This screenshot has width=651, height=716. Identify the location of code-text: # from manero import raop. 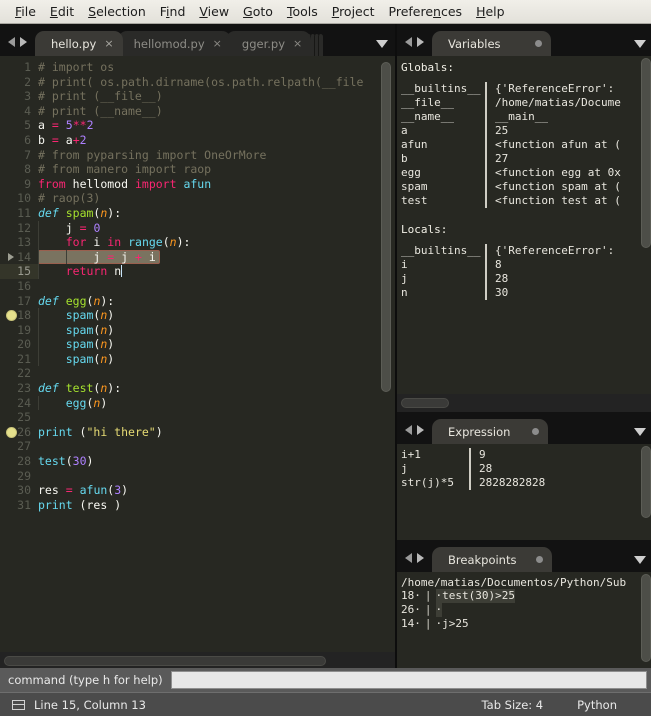
(124, 169).